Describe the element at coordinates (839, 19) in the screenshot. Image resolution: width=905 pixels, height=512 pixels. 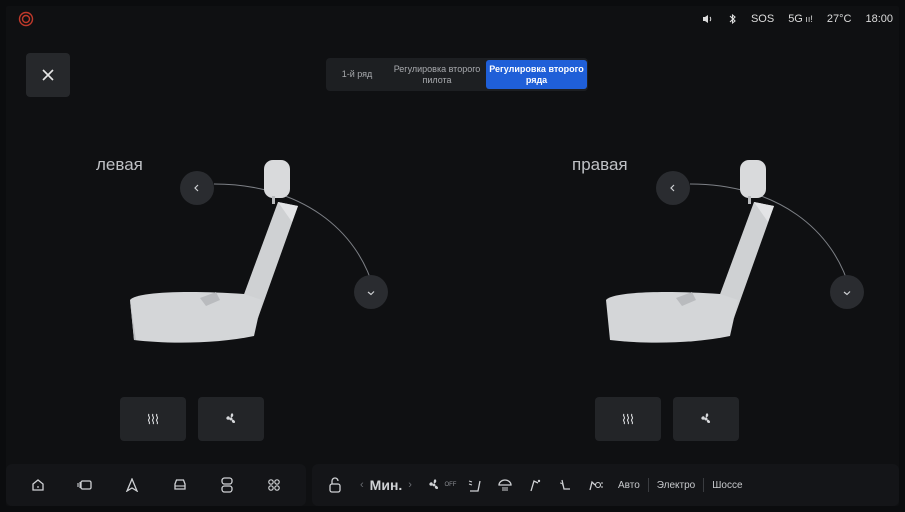
I see `temperature: 27°C` at that location.